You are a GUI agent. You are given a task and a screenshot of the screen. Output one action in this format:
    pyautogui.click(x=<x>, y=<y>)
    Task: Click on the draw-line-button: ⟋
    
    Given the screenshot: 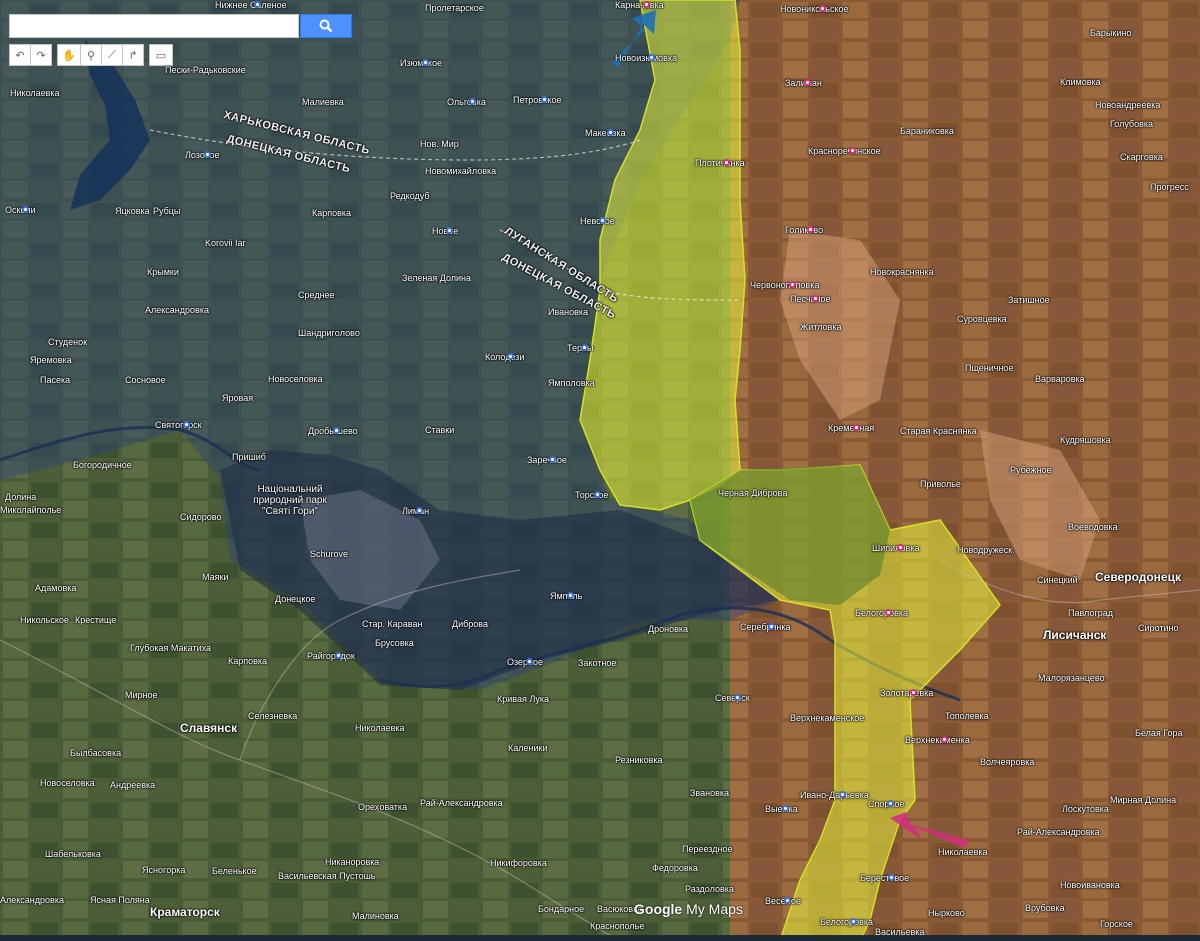 What is the action you would take?
    pyautogui.click(x=112, y=55)
    